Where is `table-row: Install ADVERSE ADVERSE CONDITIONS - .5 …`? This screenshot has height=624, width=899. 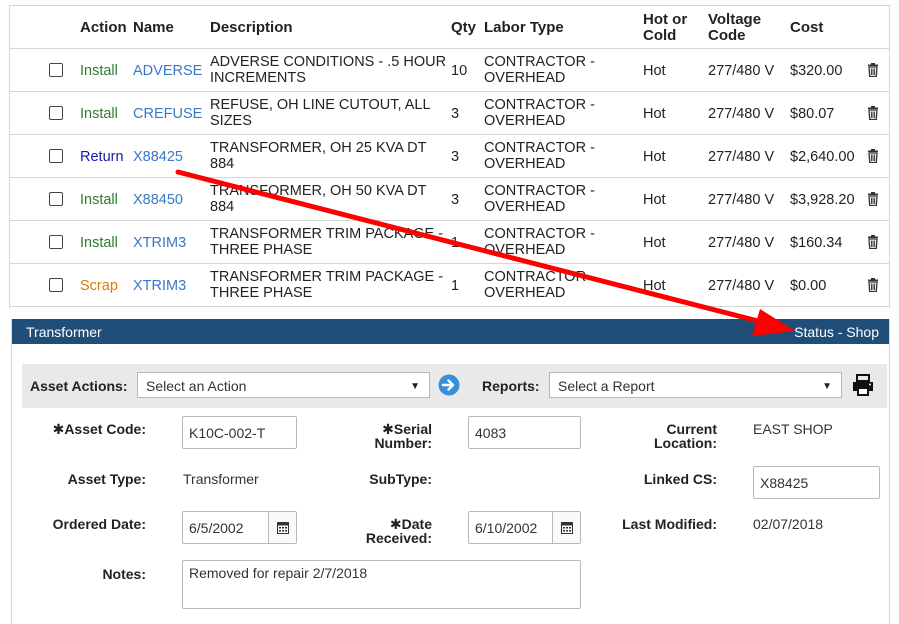 table-row: Install ADVERSE ADVERSE CONDITIONS - .5 … is located at coordinates (449, 70).